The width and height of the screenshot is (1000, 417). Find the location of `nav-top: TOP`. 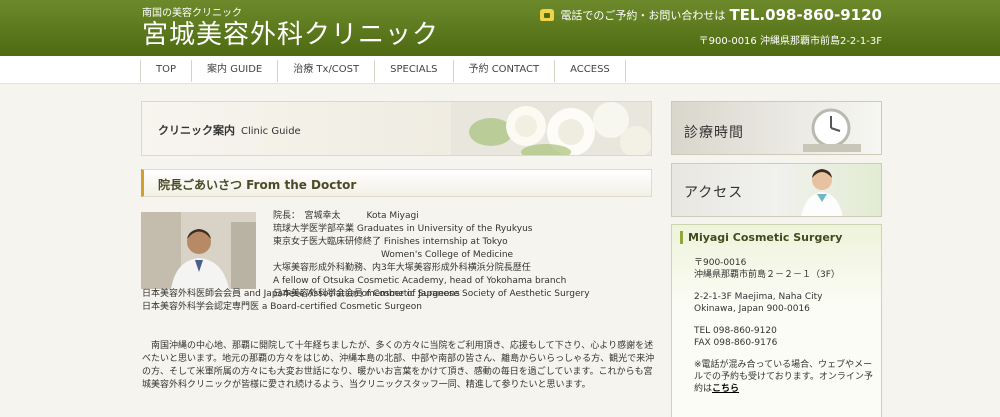

nav-top: TOP is located at coordinates (165, 71).